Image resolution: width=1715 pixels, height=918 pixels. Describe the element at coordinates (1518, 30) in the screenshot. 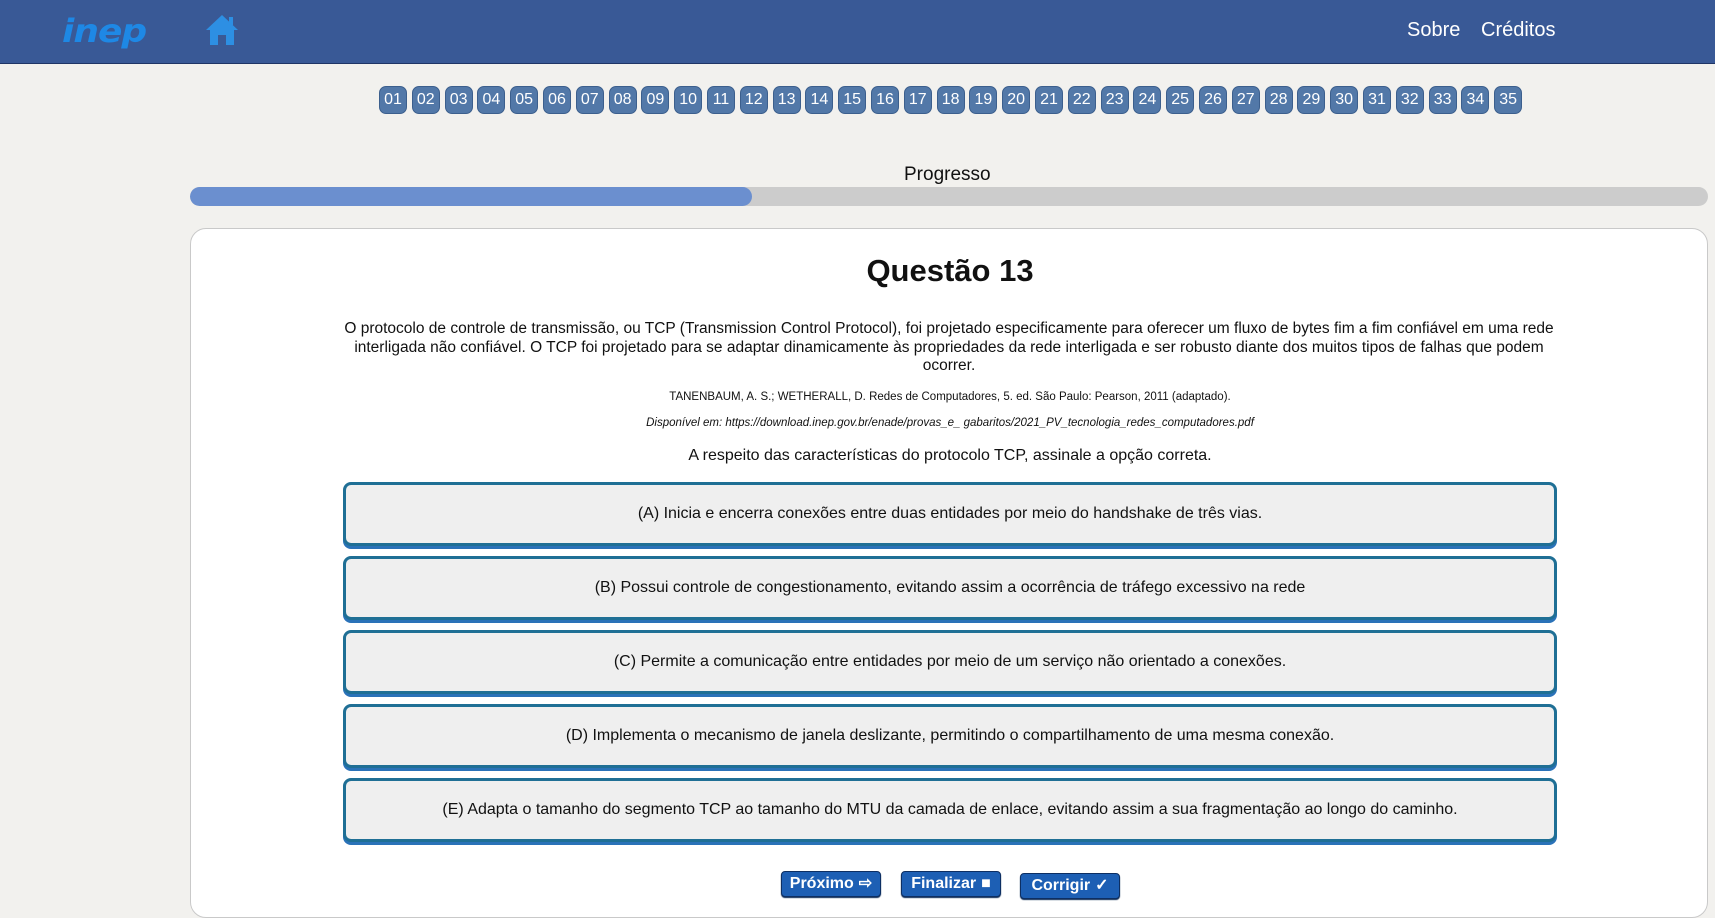

I see `nav-link-creditos: Créditos` at that location.